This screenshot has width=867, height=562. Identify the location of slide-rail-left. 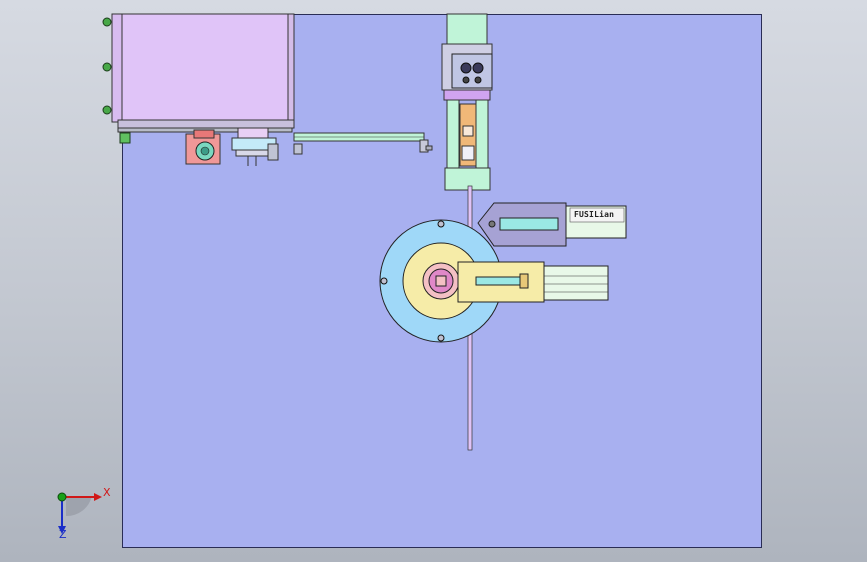
(453, 135).